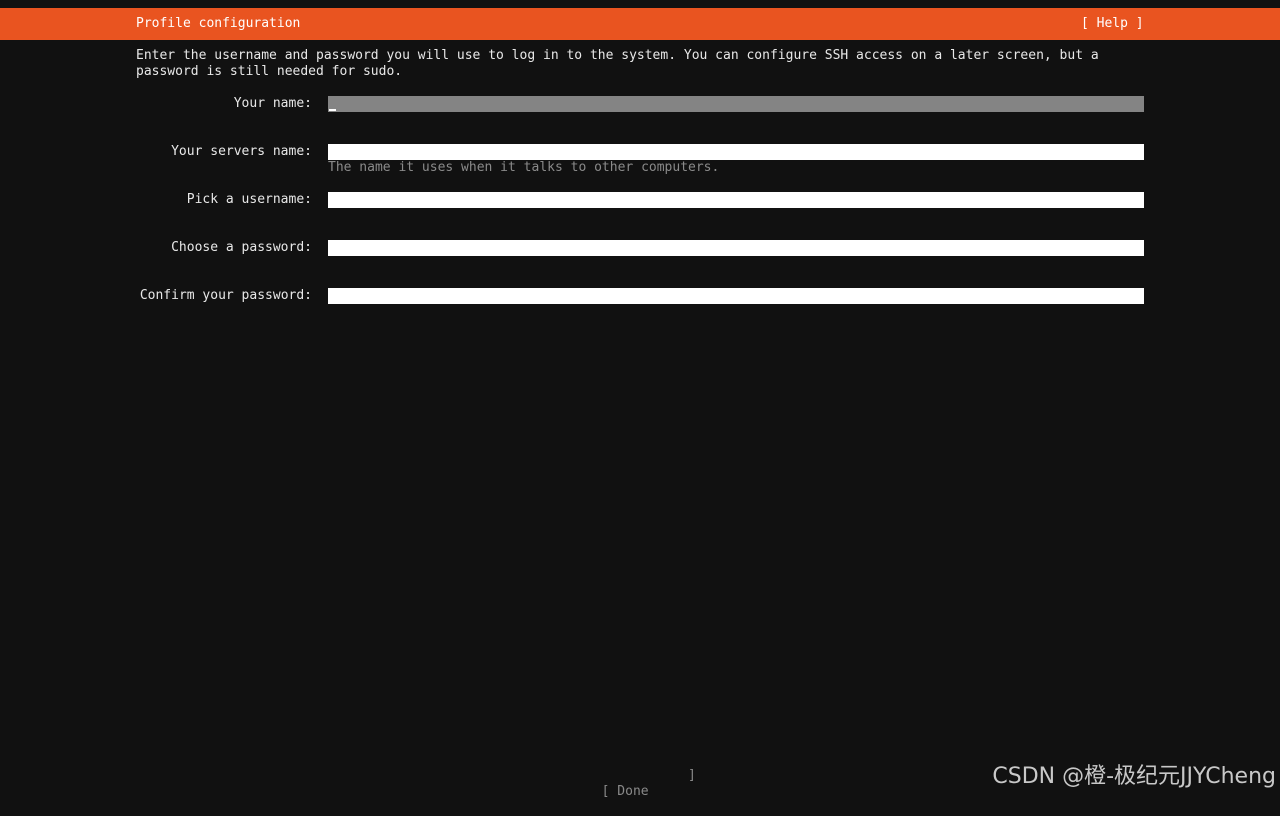  Describe the element at coordinates (272, 103) in the screenshot. I see `your-name-label: Your name:` at that location.